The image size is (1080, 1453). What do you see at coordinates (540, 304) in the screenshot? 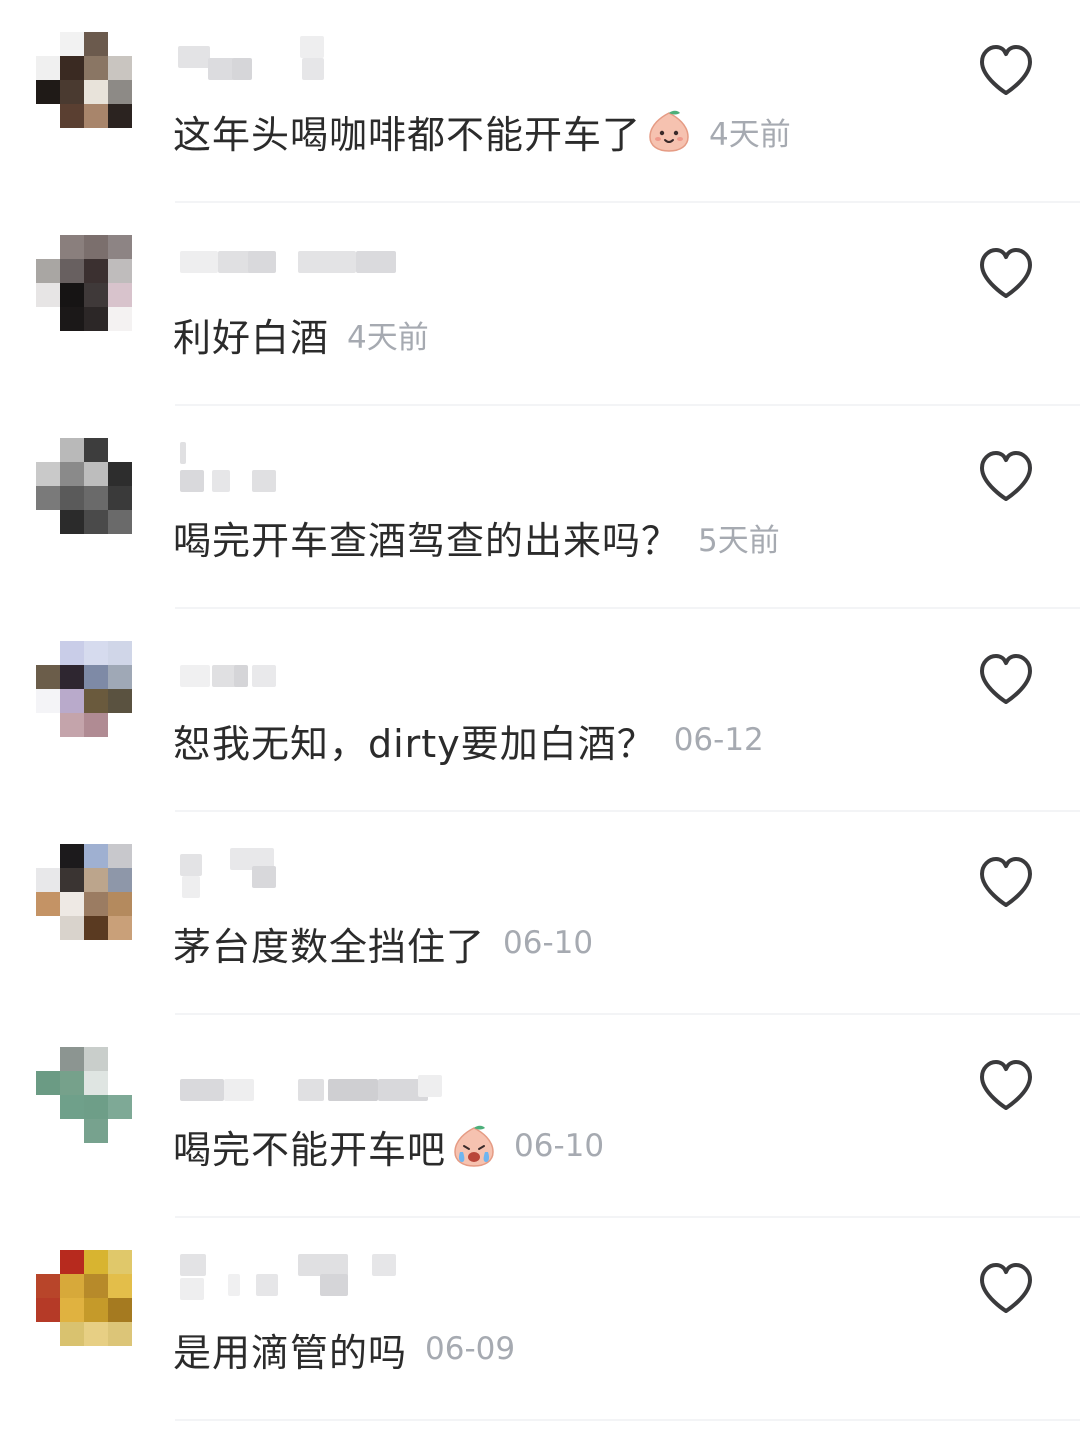
I see `comment-item: 利好白酒 4天前` at bounding box center [540, 304].